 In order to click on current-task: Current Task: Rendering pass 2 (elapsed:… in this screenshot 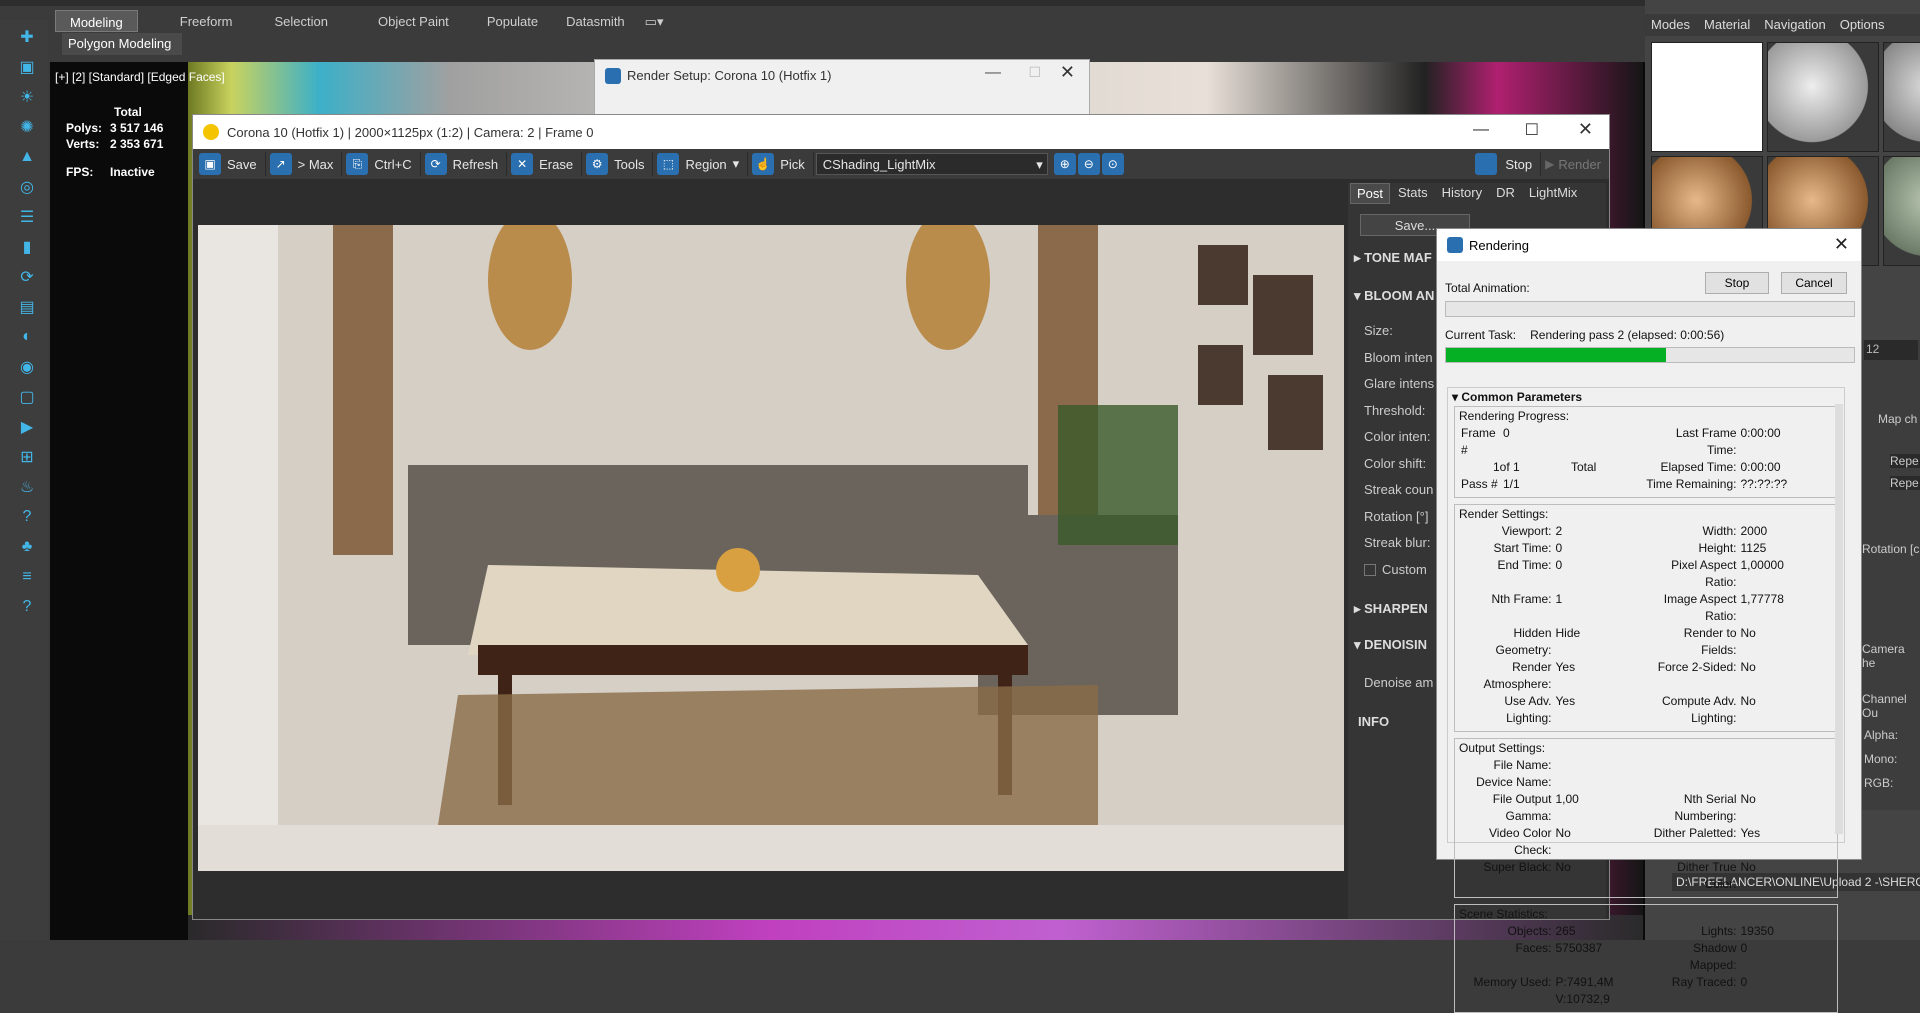, I will do `click(1584, 335)`.